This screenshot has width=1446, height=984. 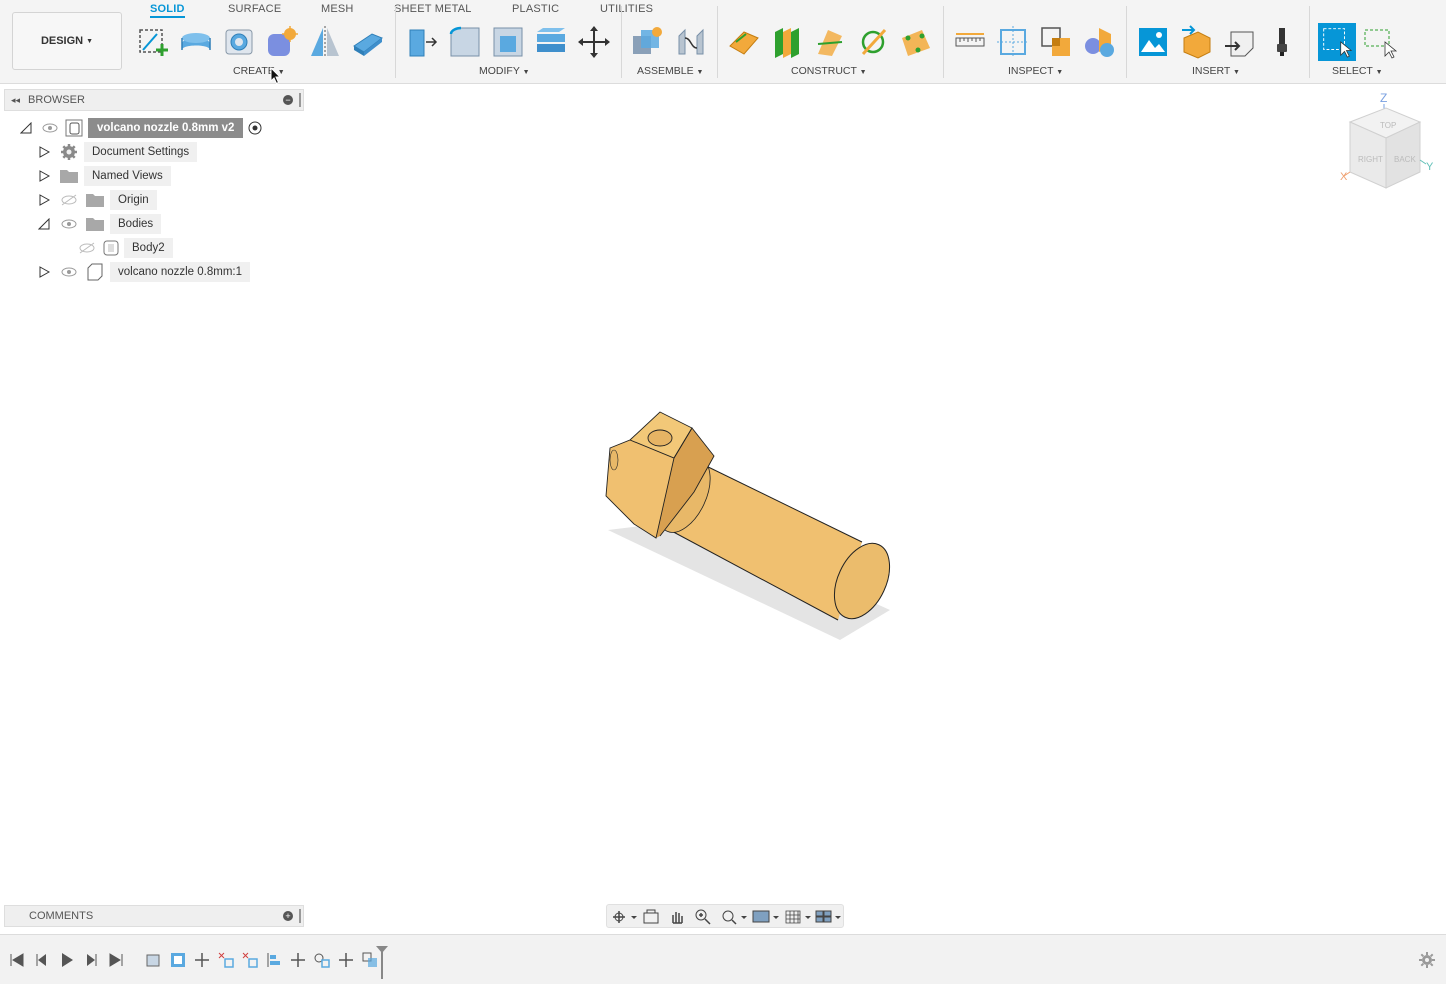 I want to click on orbit-icon, so click(x=623, y=917).